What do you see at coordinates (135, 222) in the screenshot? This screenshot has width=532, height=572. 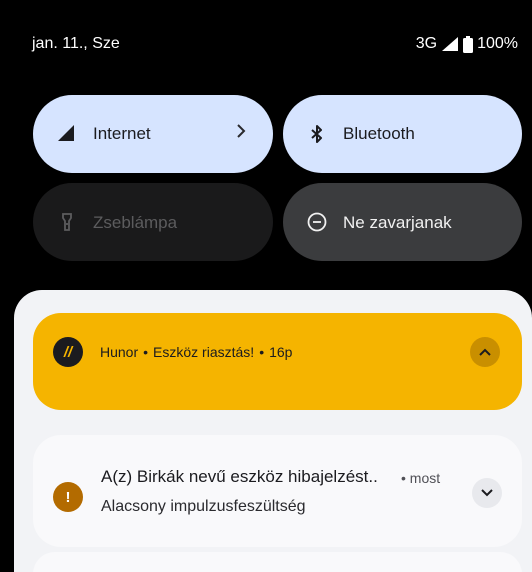 I see `tile-flashlight-label: Zseblámpa` at bounding box center [135, 222].